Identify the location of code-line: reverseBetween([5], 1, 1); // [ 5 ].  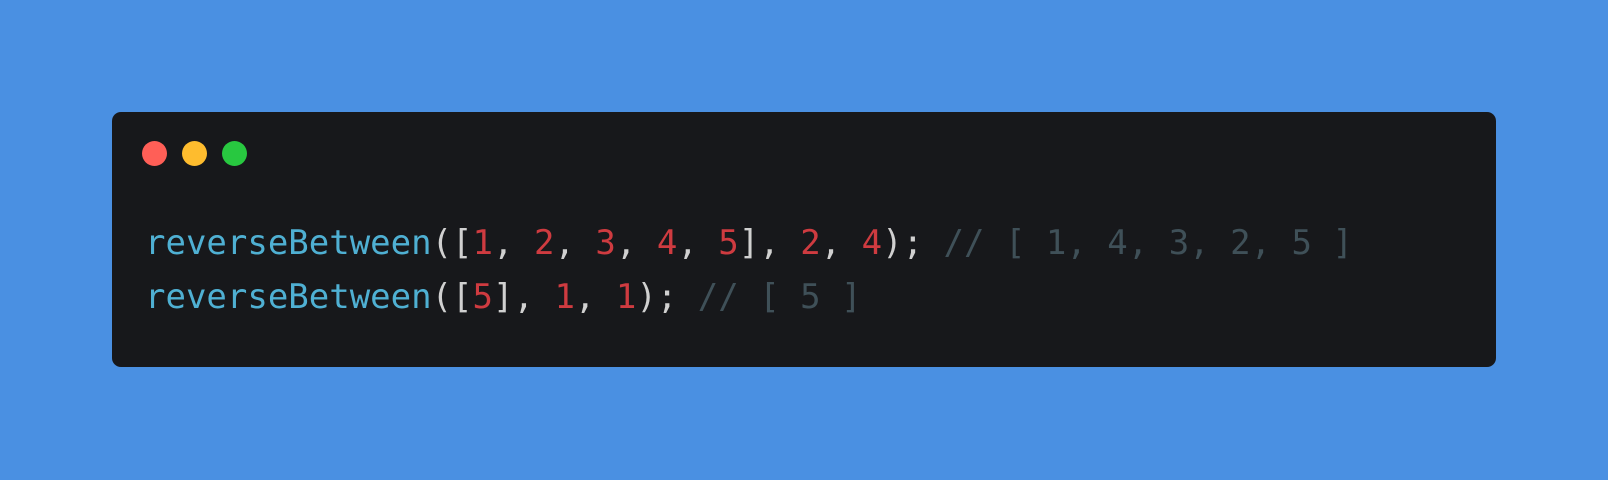
(749, 297).